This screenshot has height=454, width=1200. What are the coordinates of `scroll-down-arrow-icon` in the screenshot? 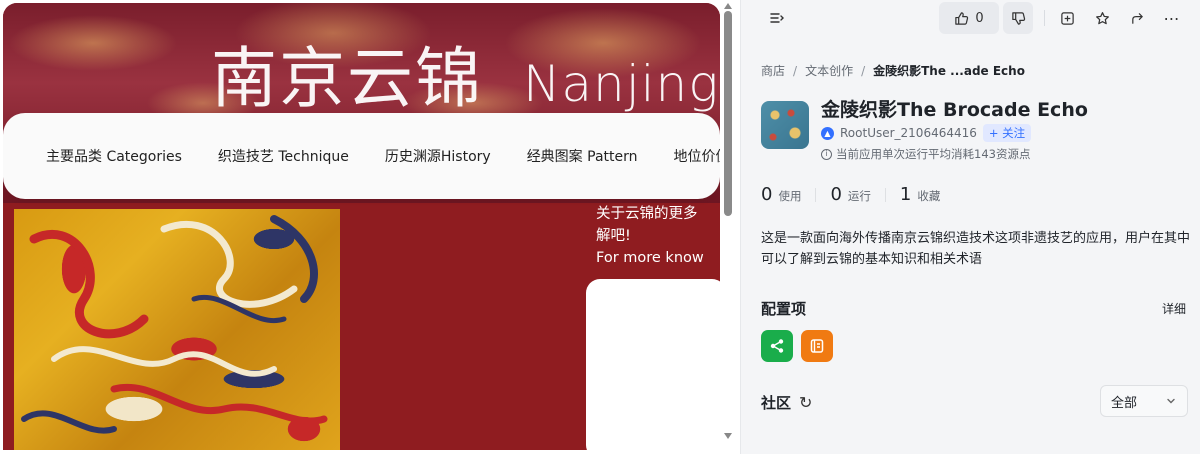 It's located at (728, 436).